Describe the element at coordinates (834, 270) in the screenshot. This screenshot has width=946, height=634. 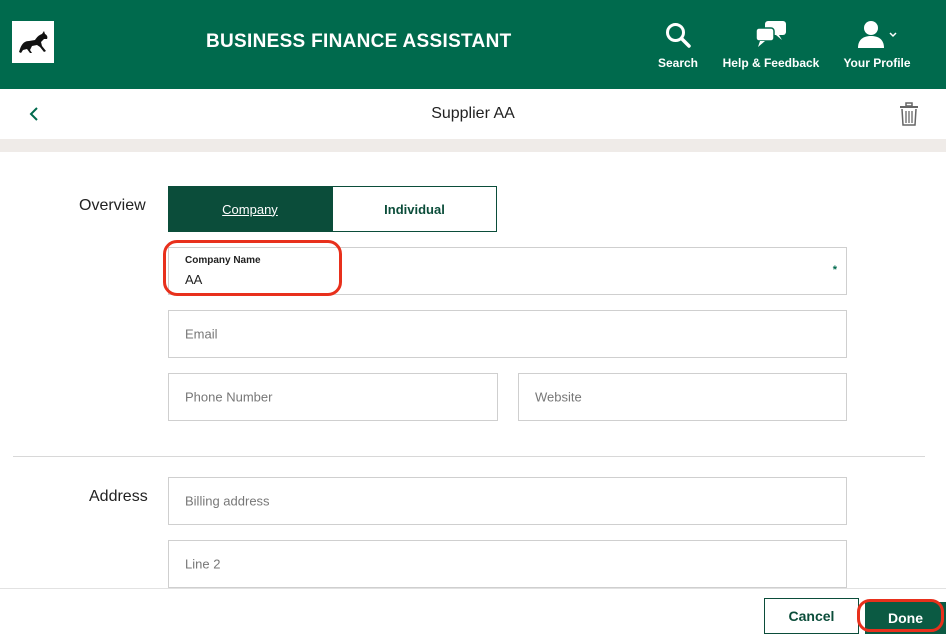
I see `required-mark: *` at that location.